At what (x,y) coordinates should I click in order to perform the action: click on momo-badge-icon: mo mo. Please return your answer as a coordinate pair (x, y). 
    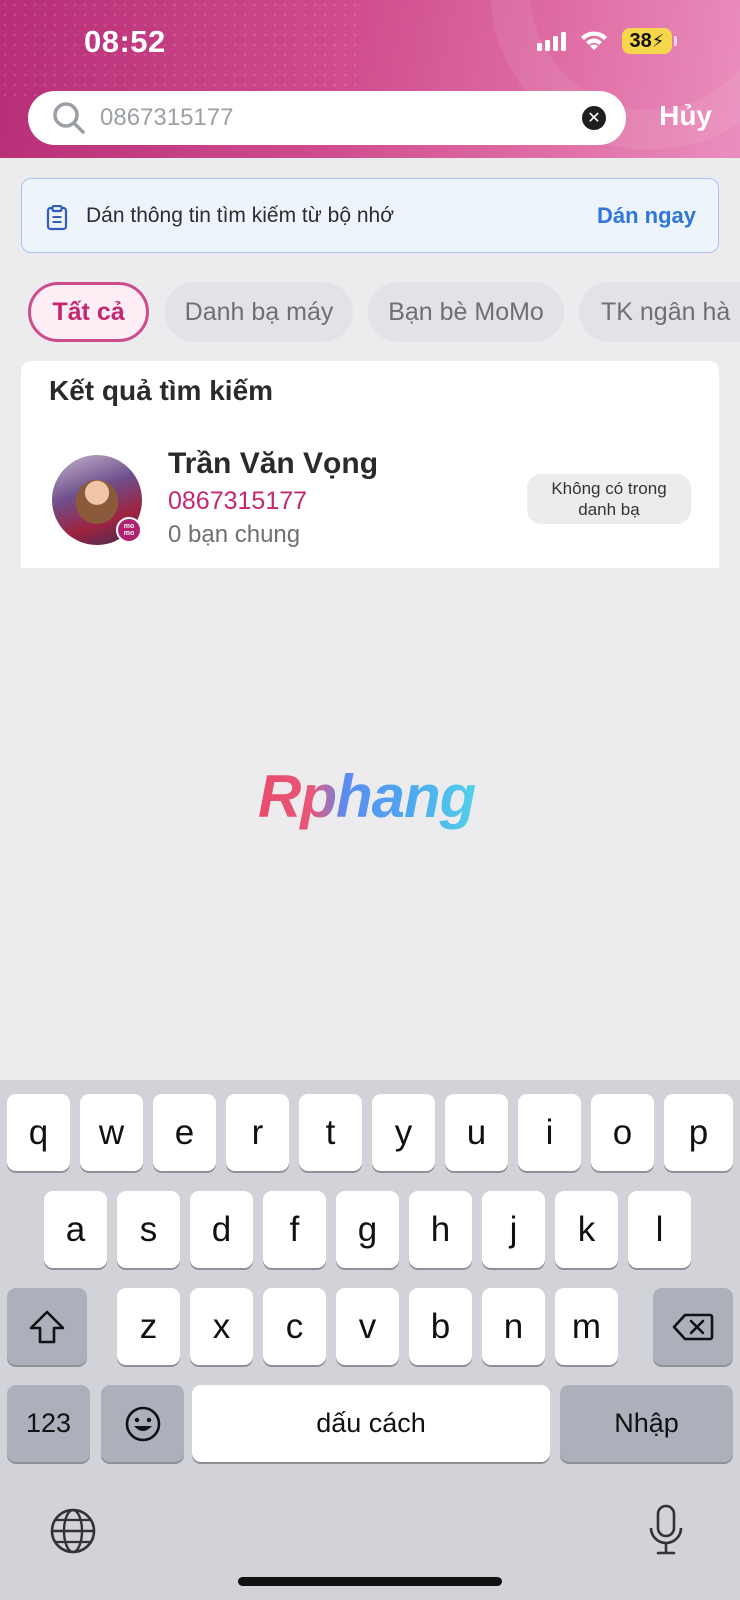
    Looking at the image, I should click on (129, 530).